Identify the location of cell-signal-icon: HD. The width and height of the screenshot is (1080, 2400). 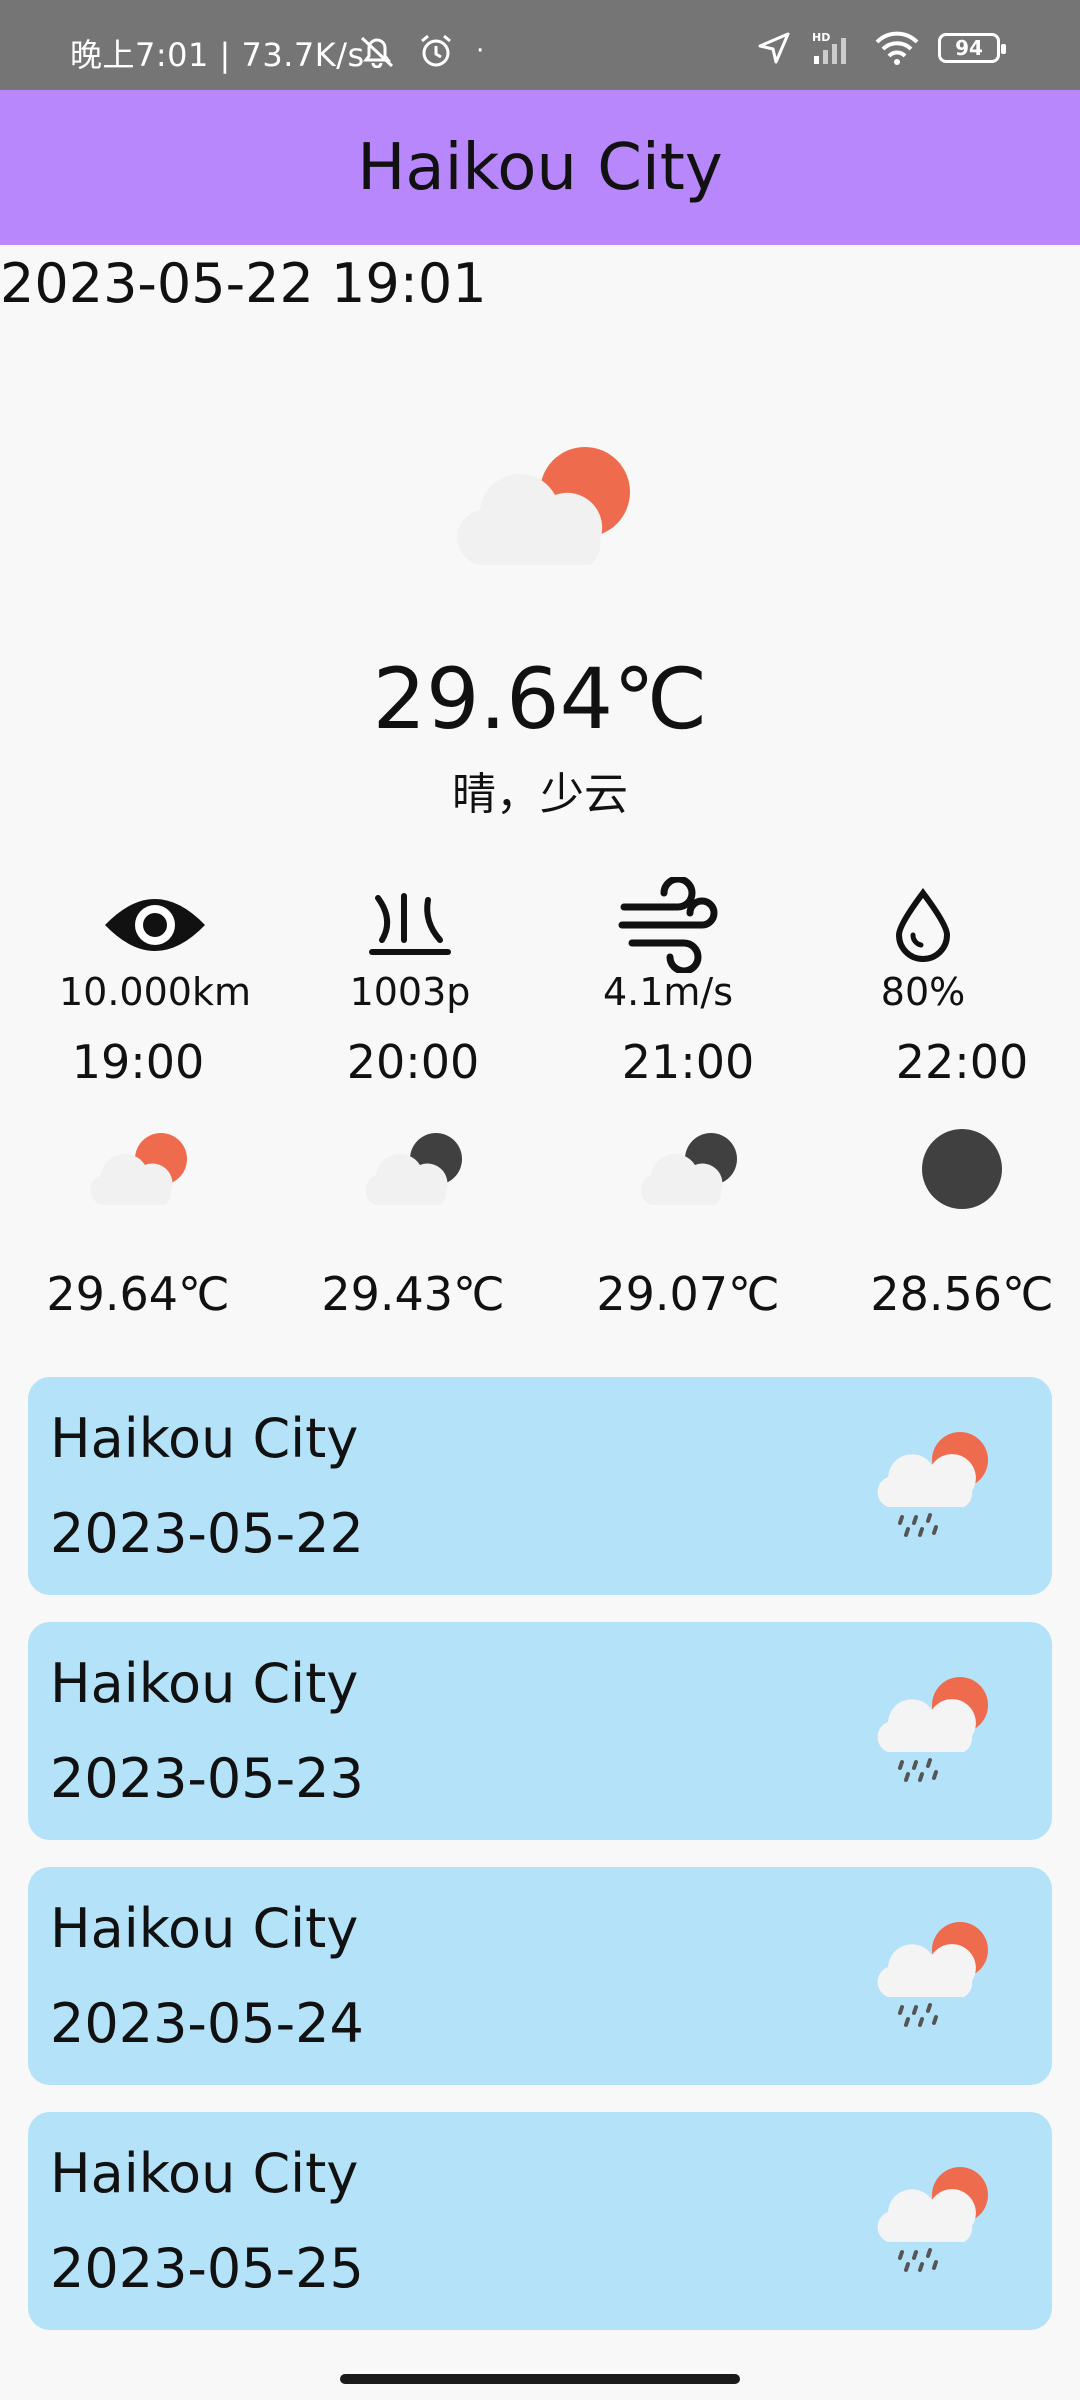
(829, 47).